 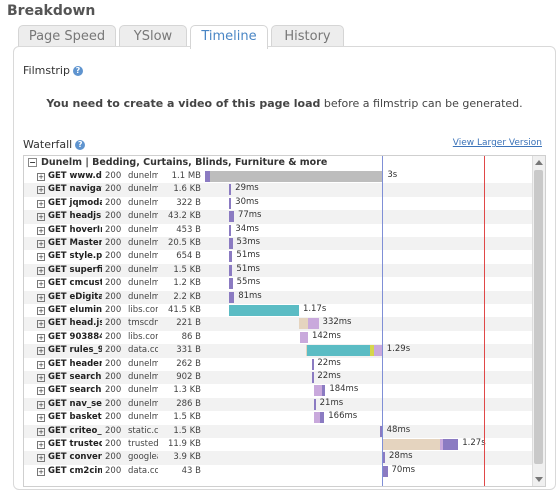 I want to click on tab-history: History, so click(x=307, y=36).